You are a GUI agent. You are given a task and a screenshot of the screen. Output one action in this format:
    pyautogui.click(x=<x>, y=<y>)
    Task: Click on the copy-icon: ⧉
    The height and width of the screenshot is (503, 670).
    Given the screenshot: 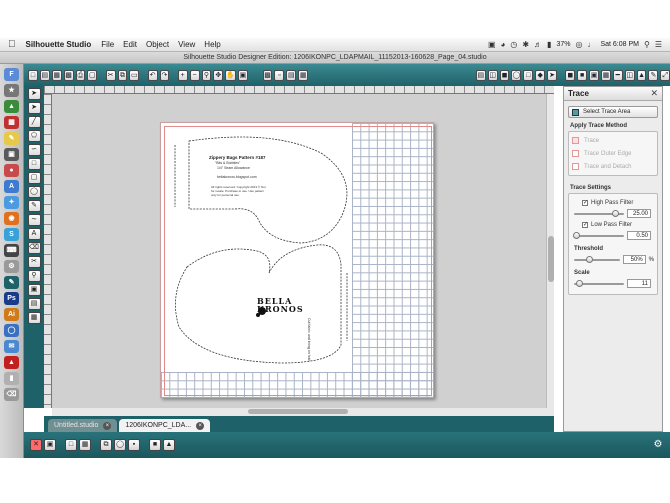 What is the action you would take?
    pyautogui.click(x=122, y=75)
    